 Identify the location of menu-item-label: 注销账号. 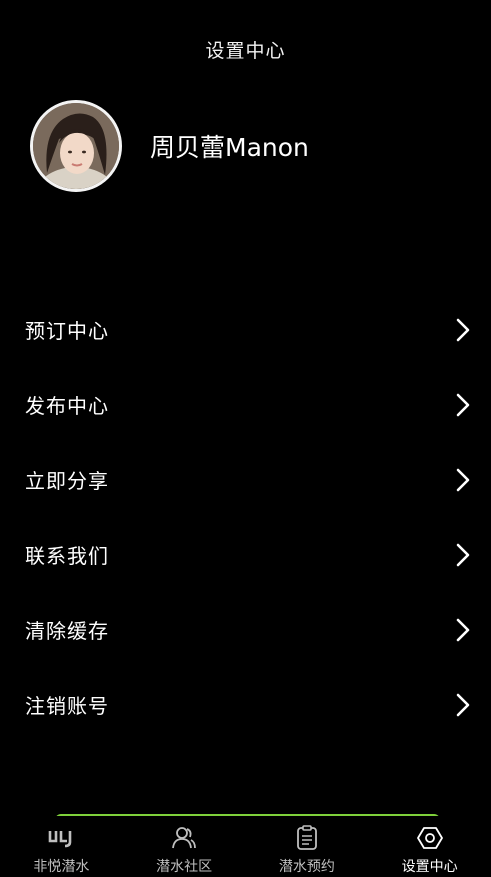
(67, 706).